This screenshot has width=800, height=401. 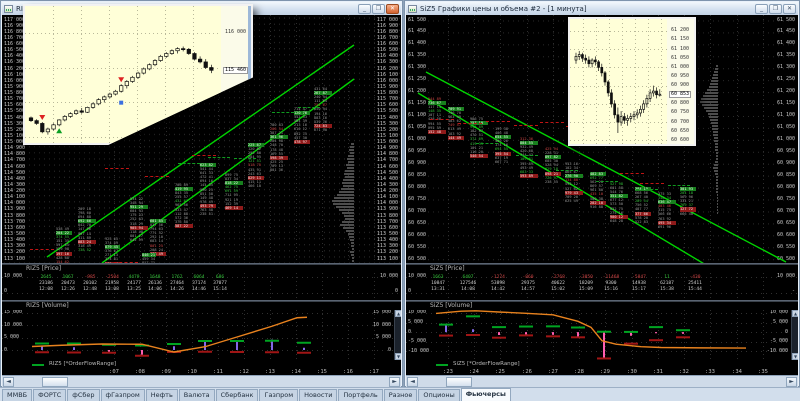 I want to click on taskbar-tab-4: фГазпром, so click(x=122, y=395).